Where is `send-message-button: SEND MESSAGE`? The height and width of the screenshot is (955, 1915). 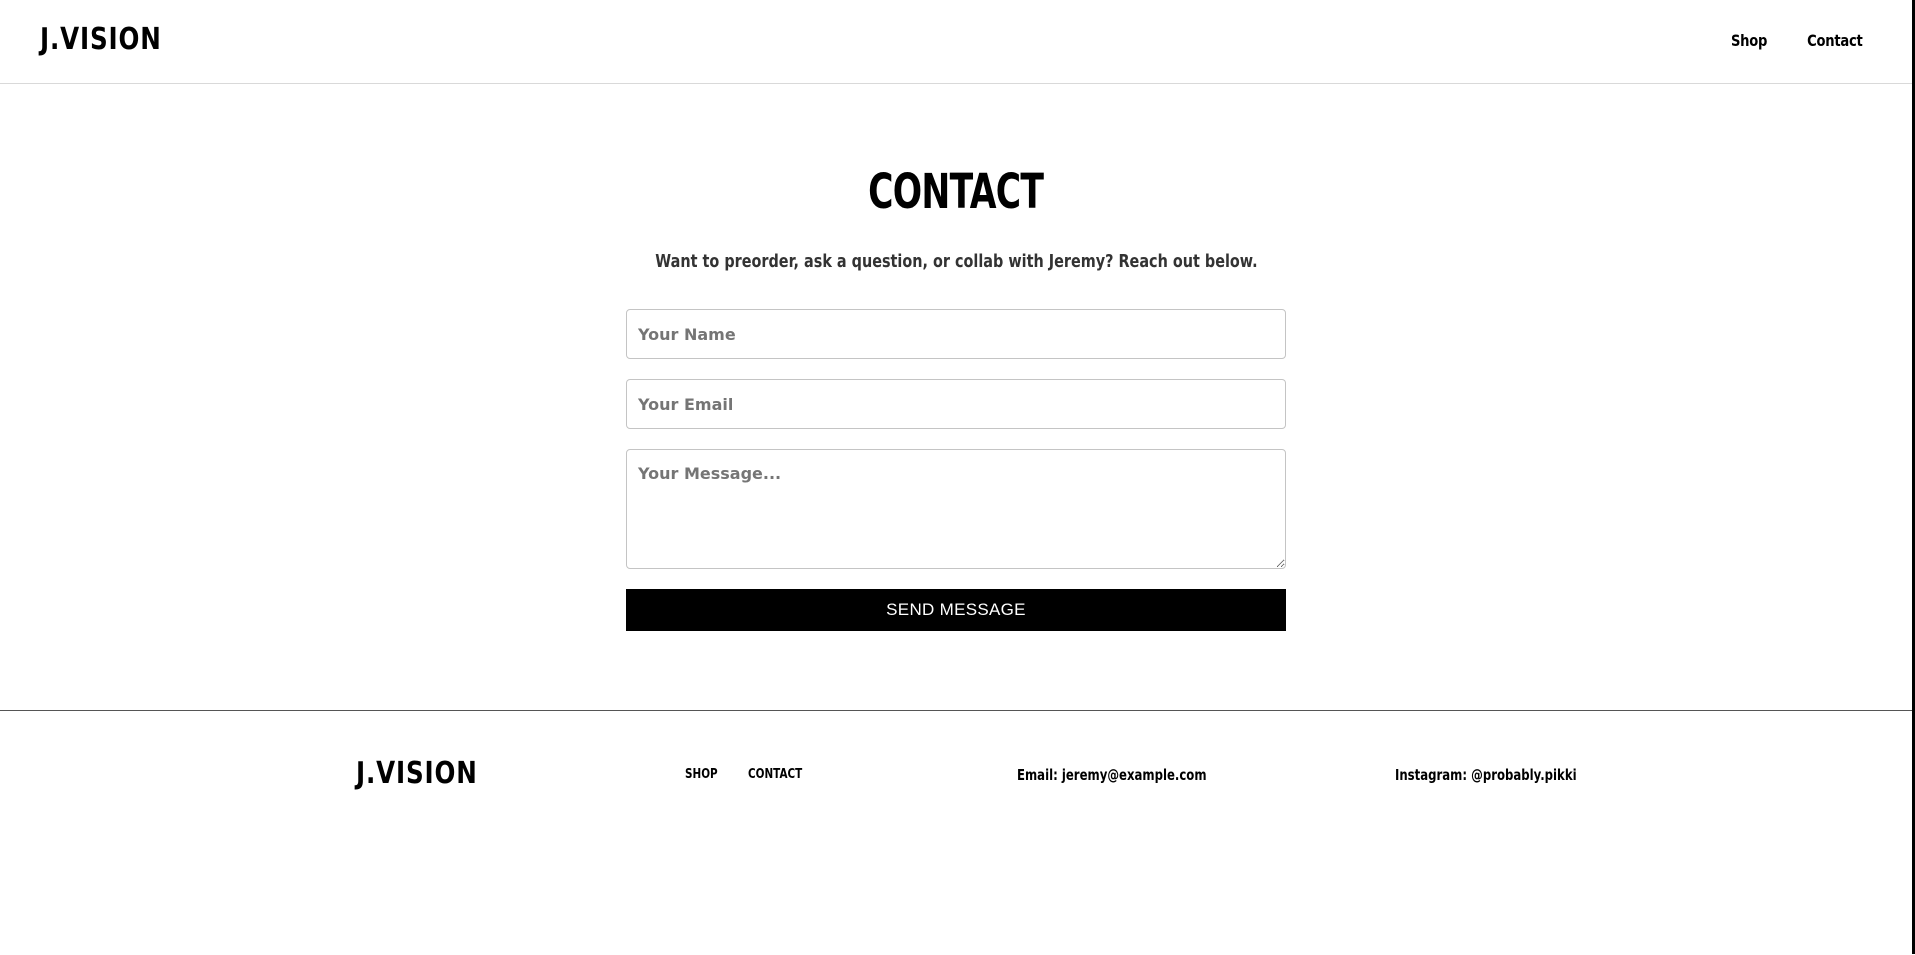 send-message-button: SEND MESSAGE is located at coordinates (956, 610).